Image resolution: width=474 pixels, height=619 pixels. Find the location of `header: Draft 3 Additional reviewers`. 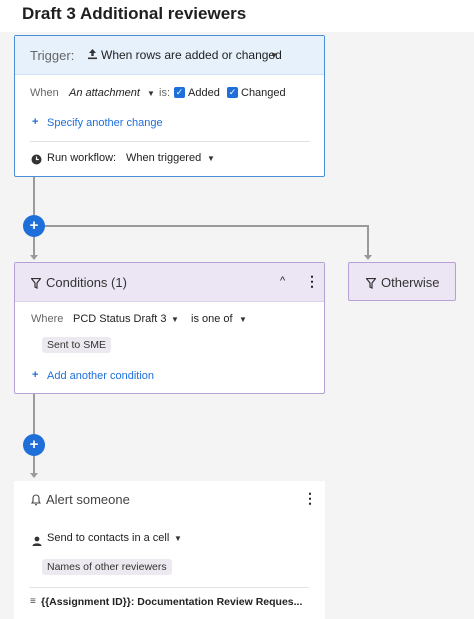

header: Draft 3 Additional reviewers is located at coordinates (237, 16).